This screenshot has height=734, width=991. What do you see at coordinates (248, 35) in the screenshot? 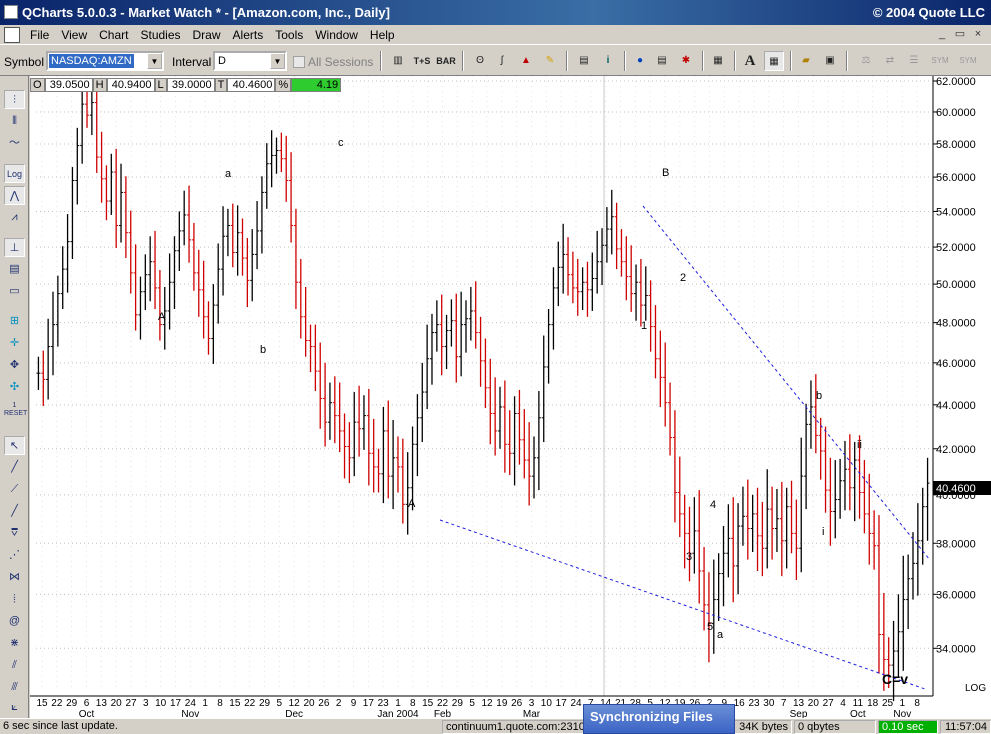
I see `menu-alerts: Alerts` at bounding box center [248, 35].